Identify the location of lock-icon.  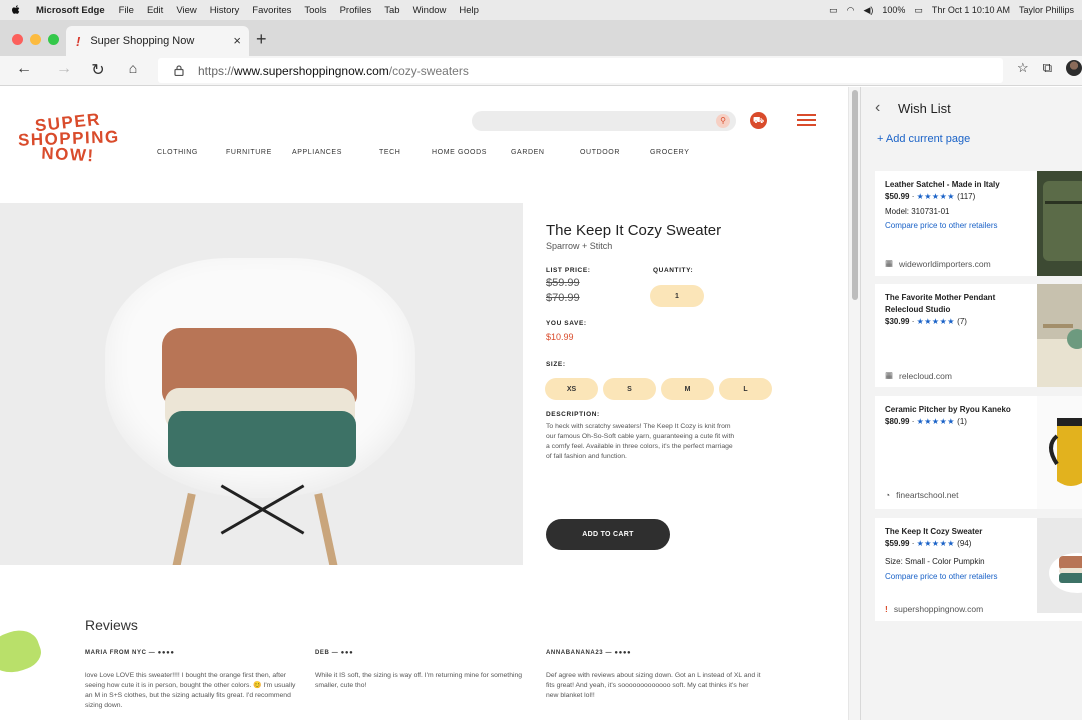
(179, 70).